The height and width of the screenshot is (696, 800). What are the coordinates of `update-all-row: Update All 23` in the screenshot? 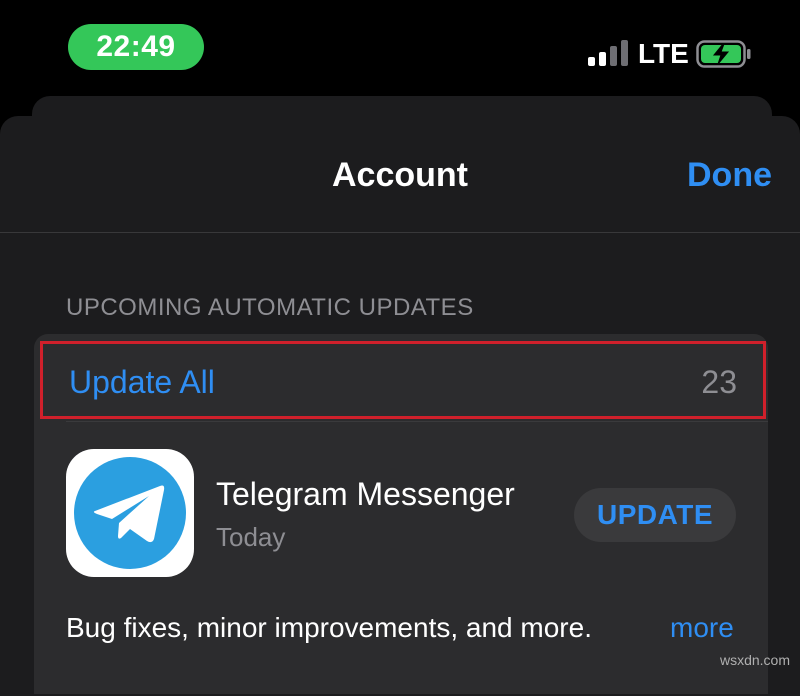 It's located at (403, 380).